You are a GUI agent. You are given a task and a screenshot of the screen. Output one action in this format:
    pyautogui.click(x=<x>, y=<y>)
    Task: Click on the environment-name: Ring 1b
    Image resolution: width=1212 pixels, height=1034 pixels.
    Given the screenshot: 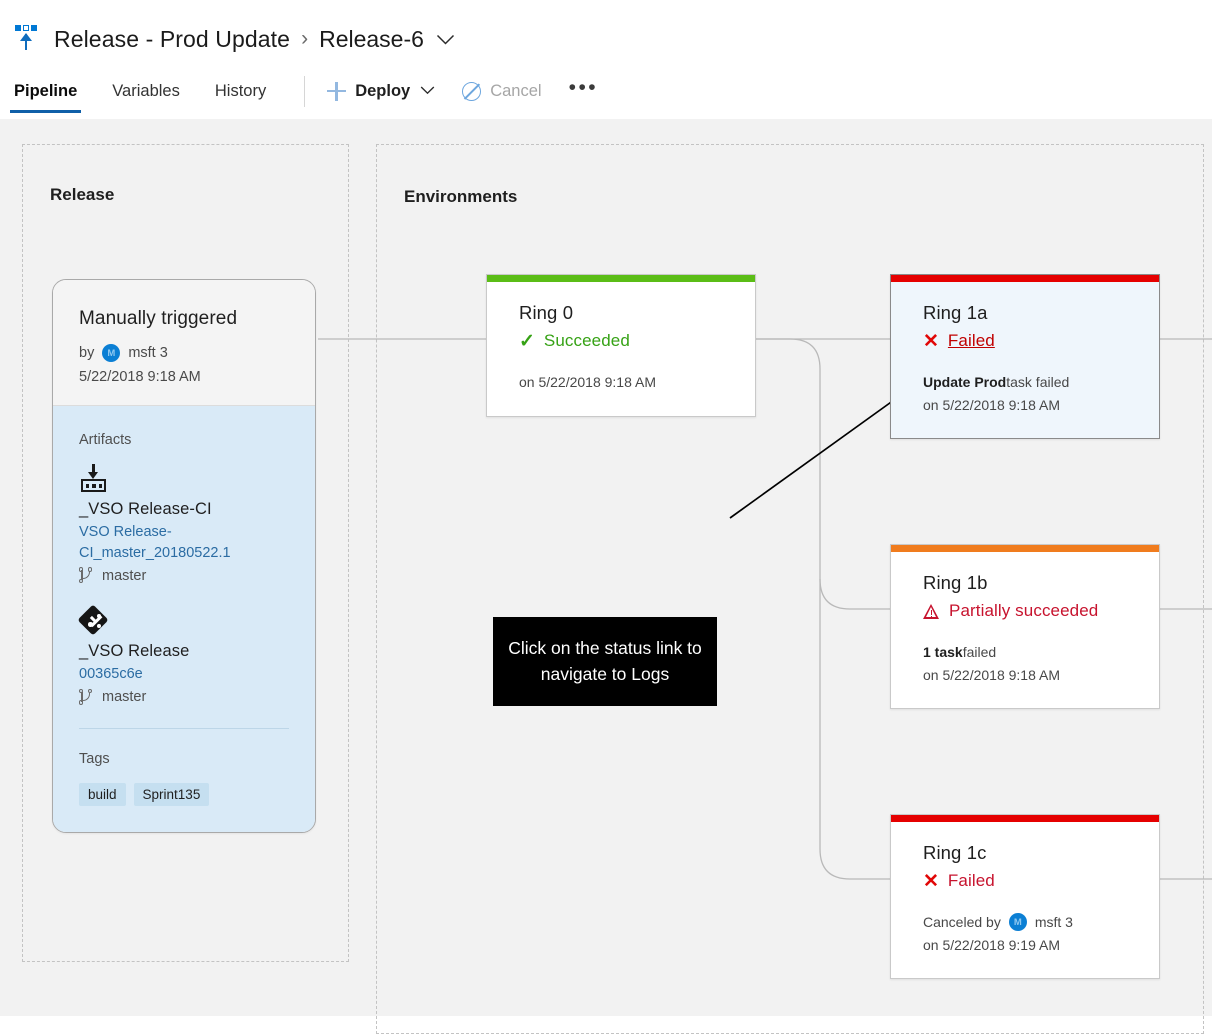 What is the action you would take?
    pyautogui.click(x=955, y=582)
    